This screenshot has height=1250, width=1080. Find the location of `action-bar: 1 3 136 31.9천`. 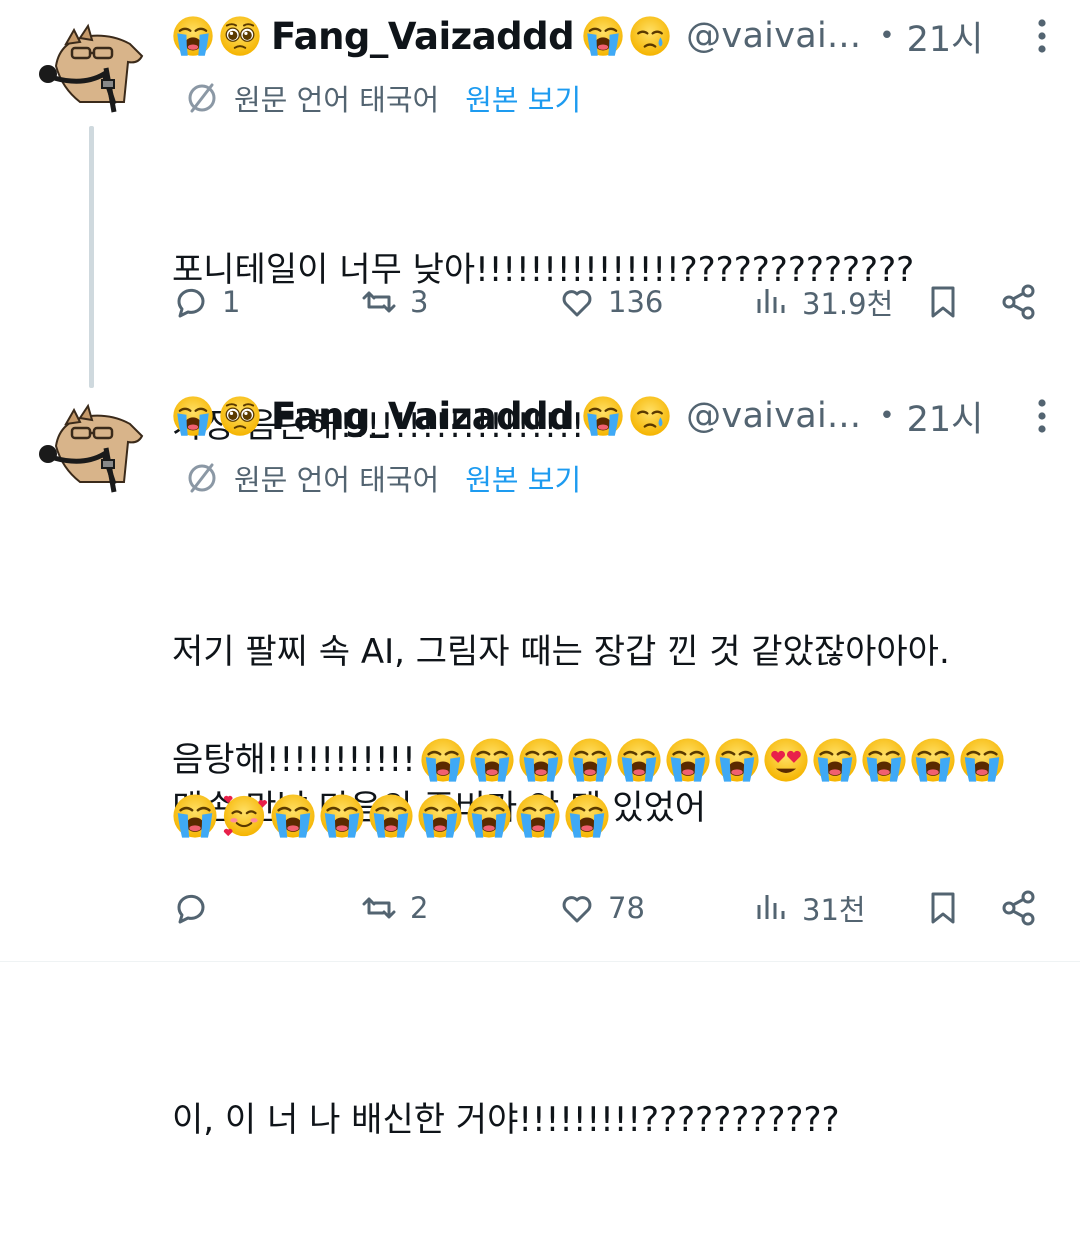

action-bar: 1 3 136 31.9천 is located at coordinates (606, 302).